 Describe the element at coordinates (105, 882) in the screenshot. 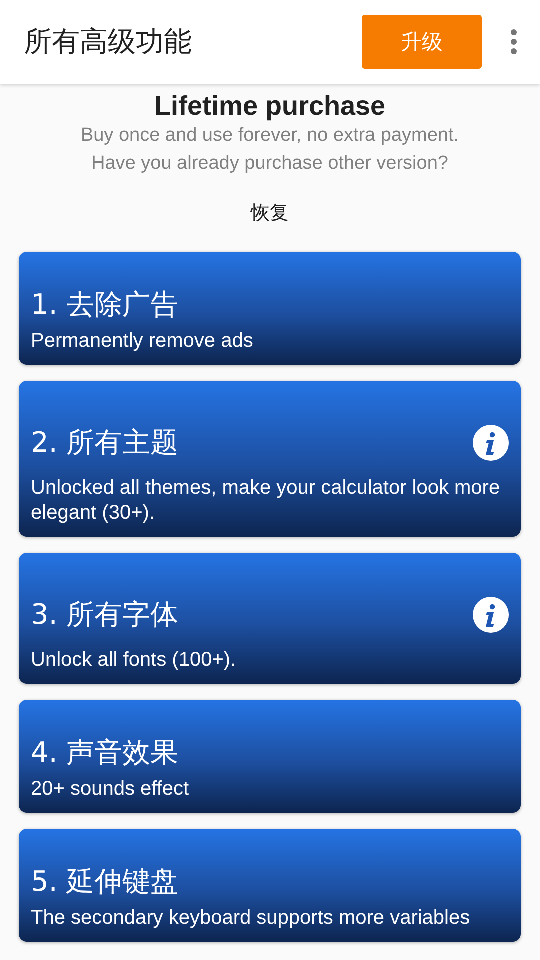

I see `feature-title: 5. 延伸键盘` at that location.